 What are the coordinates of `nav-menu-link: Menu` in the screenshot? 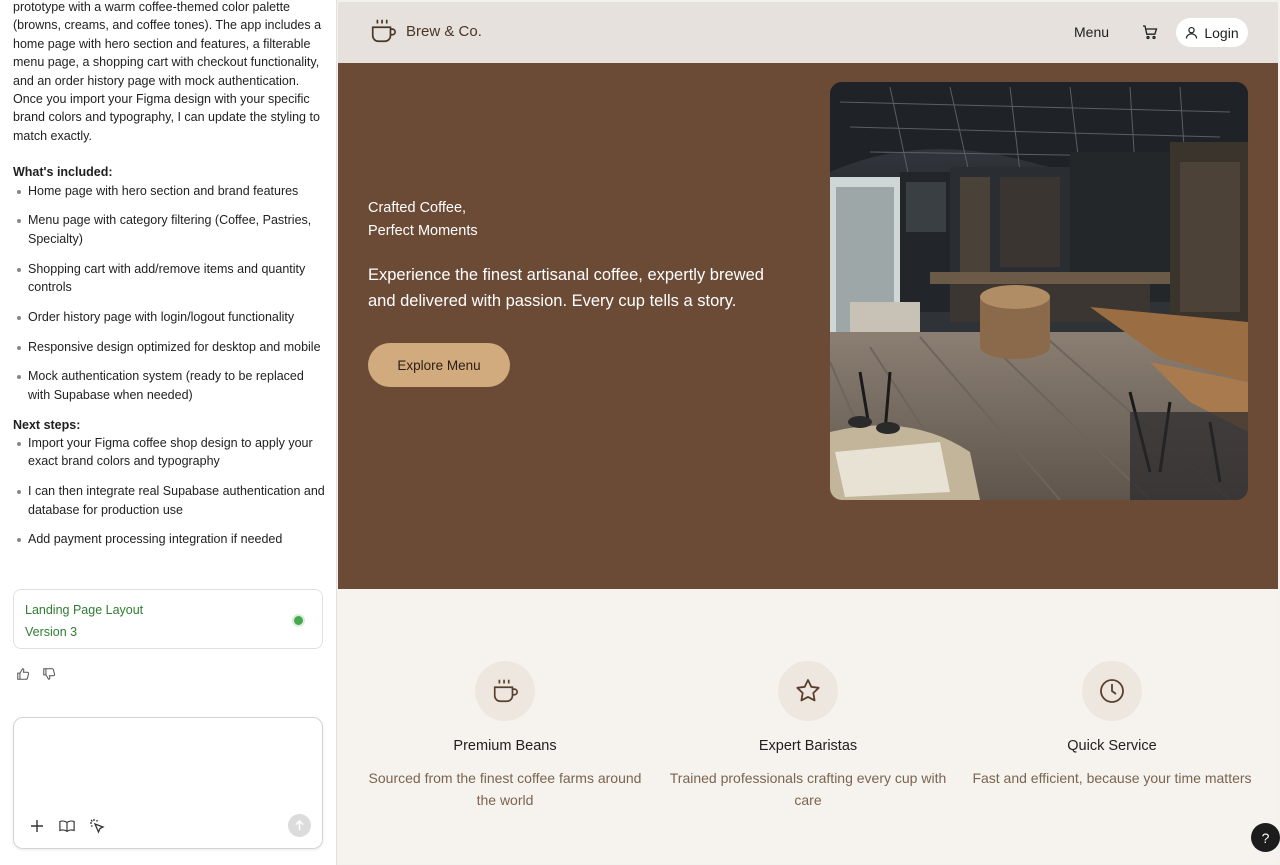 It's located at (1091, 32).